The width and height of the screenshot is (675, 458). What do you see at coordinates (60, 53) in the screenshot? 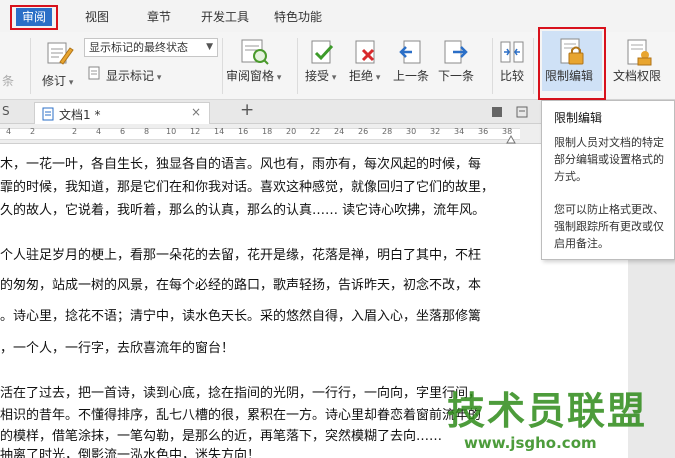
I see `revise-icon` at bounding box center [60, 53].